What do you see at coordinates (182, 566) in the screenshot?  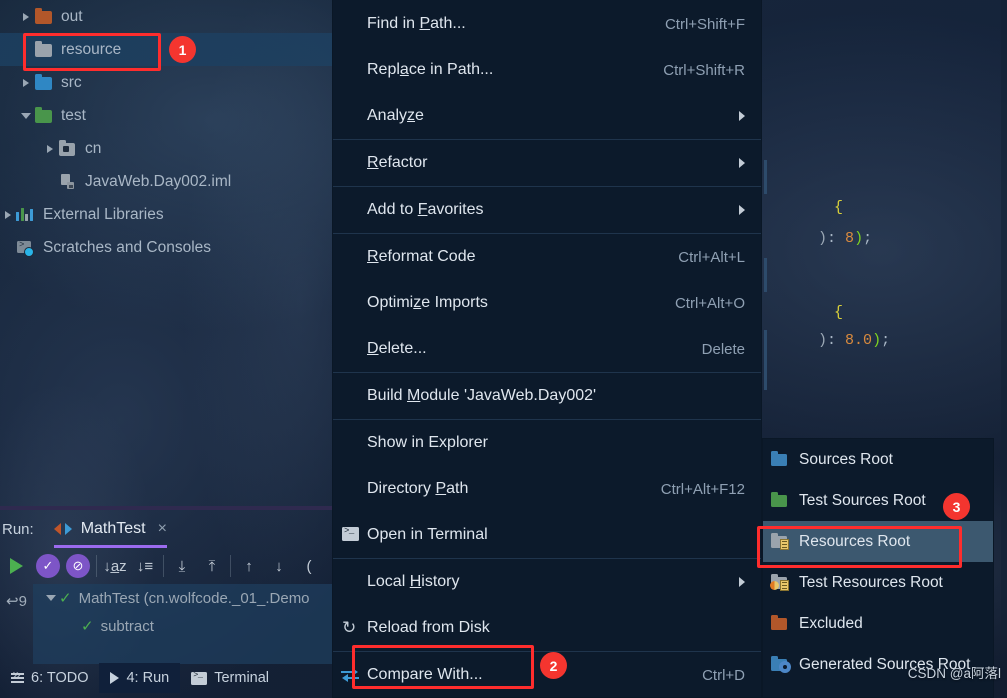 I see `expand-all-button: ⤓` at bounding box center [182, 566].